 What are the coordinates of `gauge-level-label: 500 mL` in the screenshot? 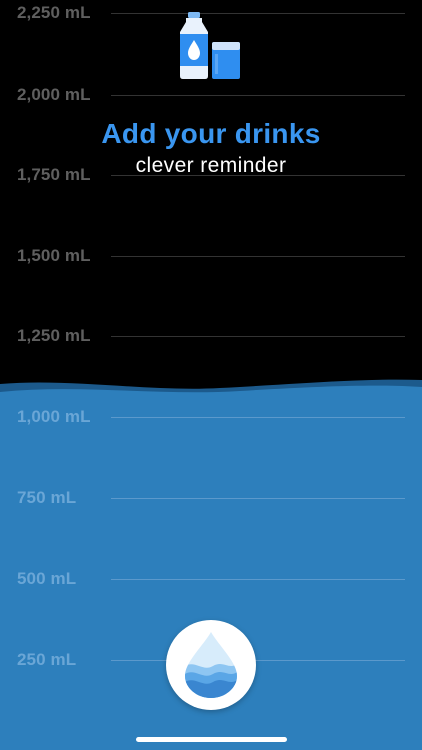 It's located at (47, 578).